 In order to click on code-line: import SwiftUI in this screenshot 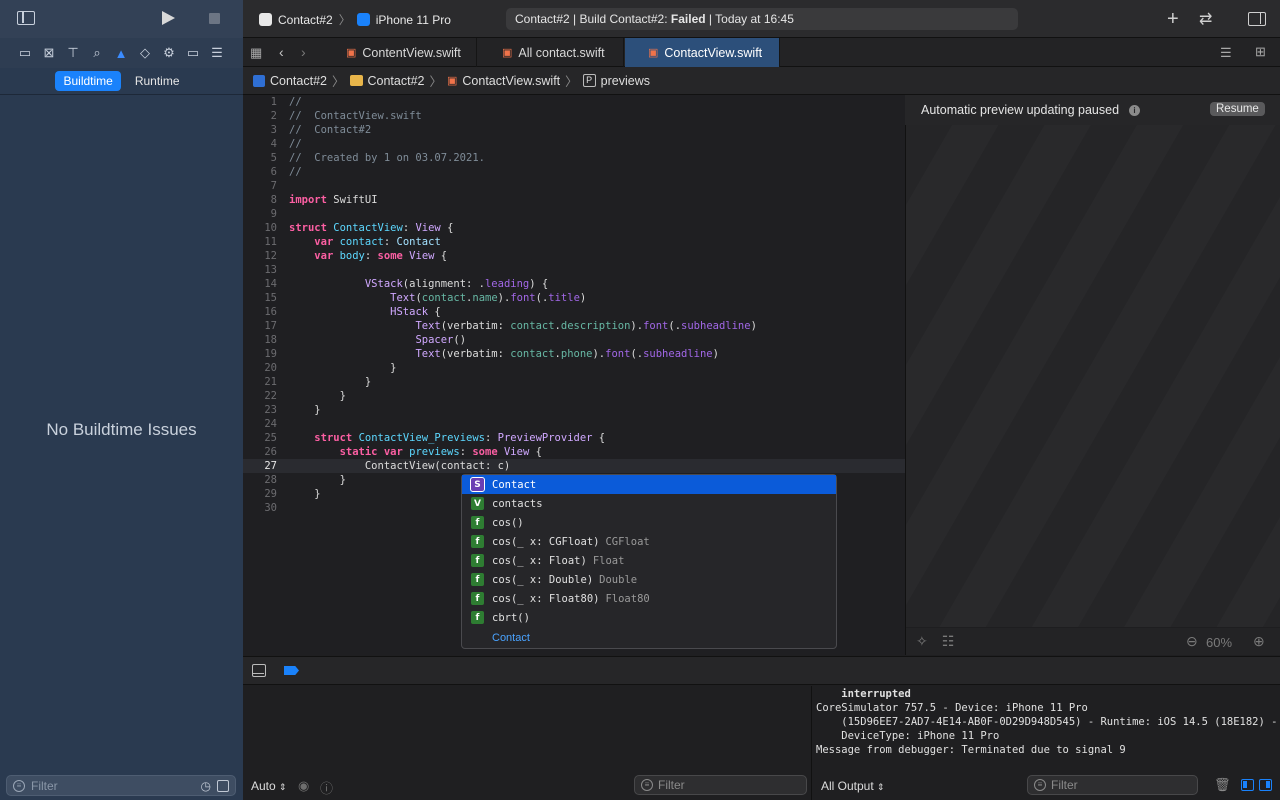, I will do `click(333, 200)`.